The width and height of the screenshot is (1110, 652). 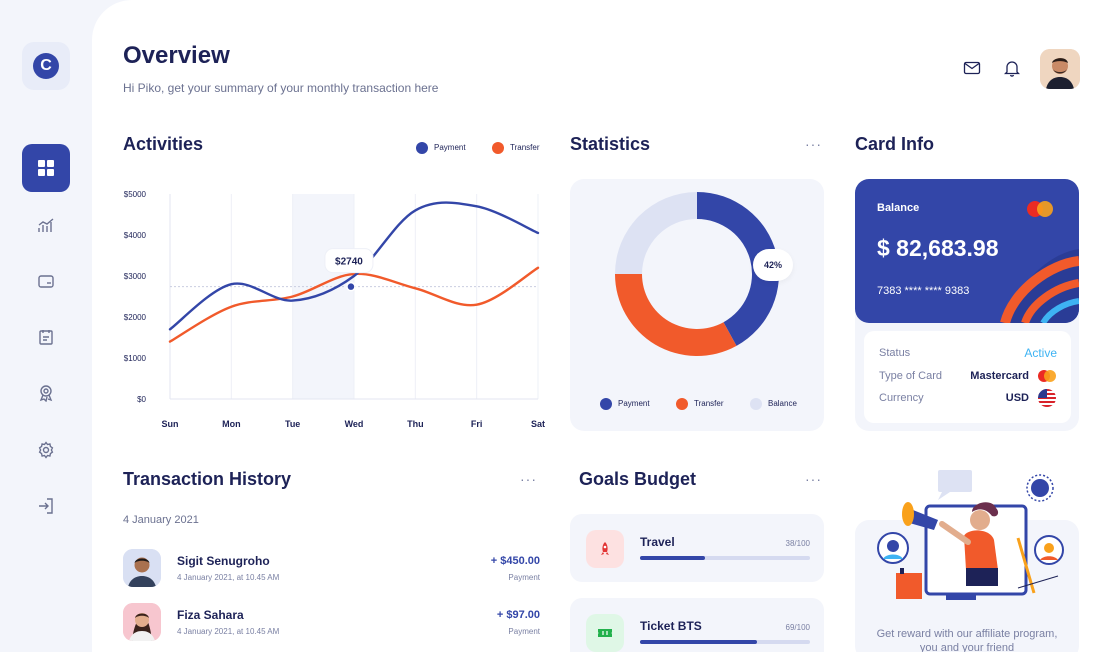 I want to click on stat-legend-transfer-label: Transfer, so click(x=709, y=404).